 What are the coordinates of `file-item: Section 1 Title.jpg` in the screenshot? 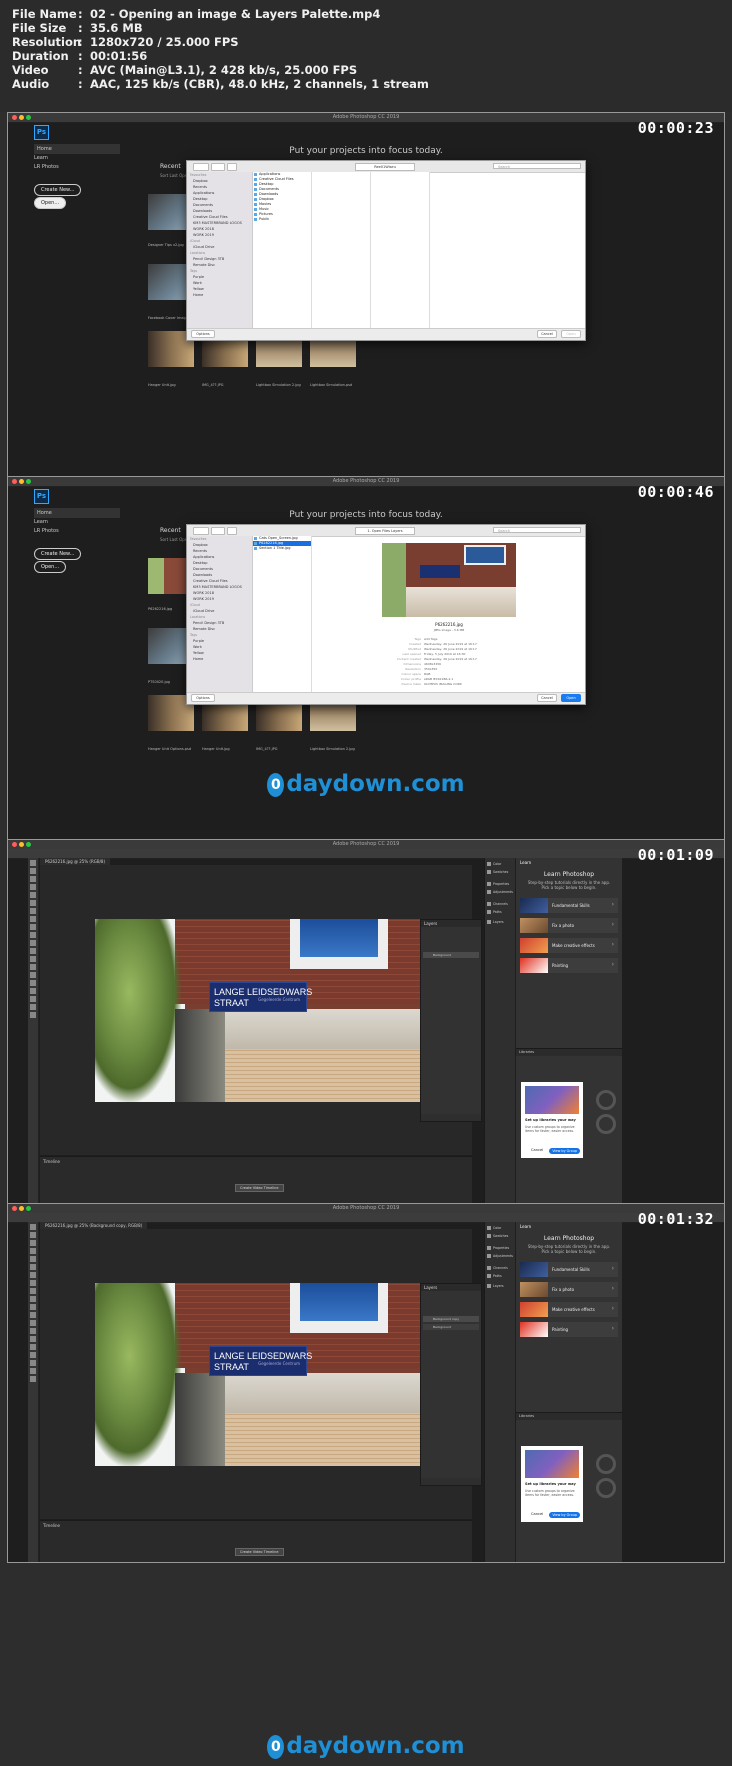 It's located at (282, 548).